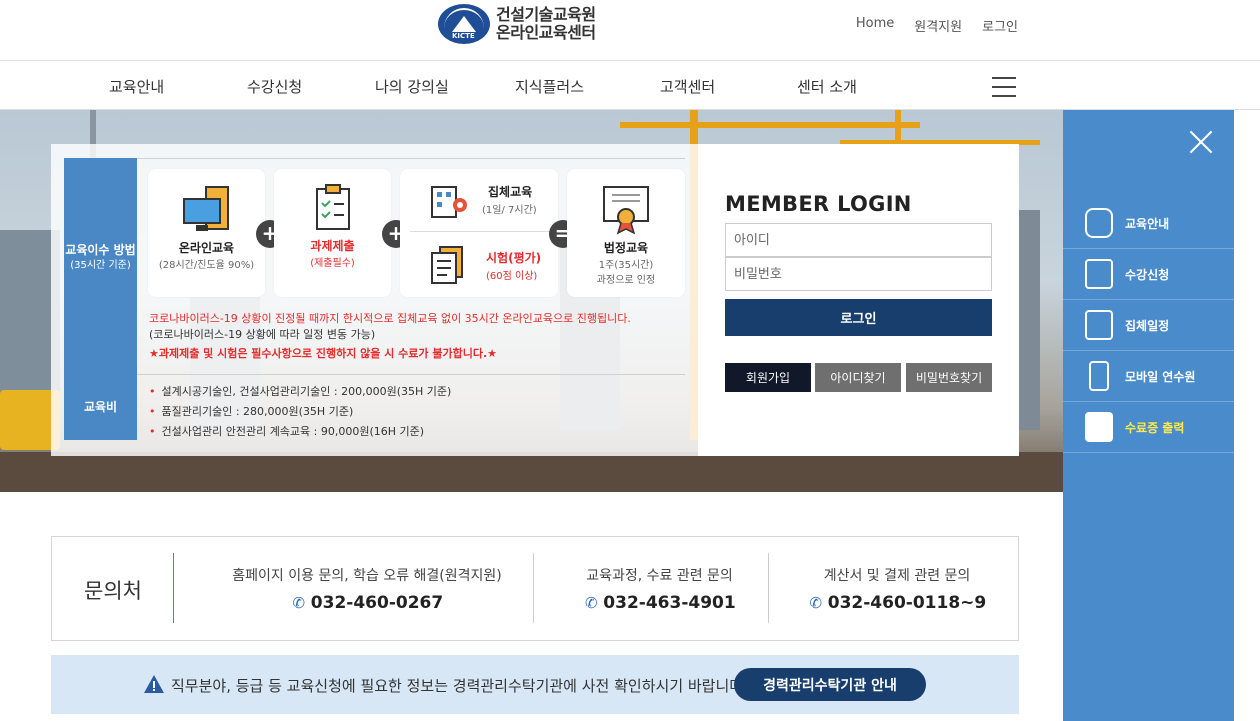  I want to click on career-agency-button: 경력관리수탁기관 안내, so click(830, 684).